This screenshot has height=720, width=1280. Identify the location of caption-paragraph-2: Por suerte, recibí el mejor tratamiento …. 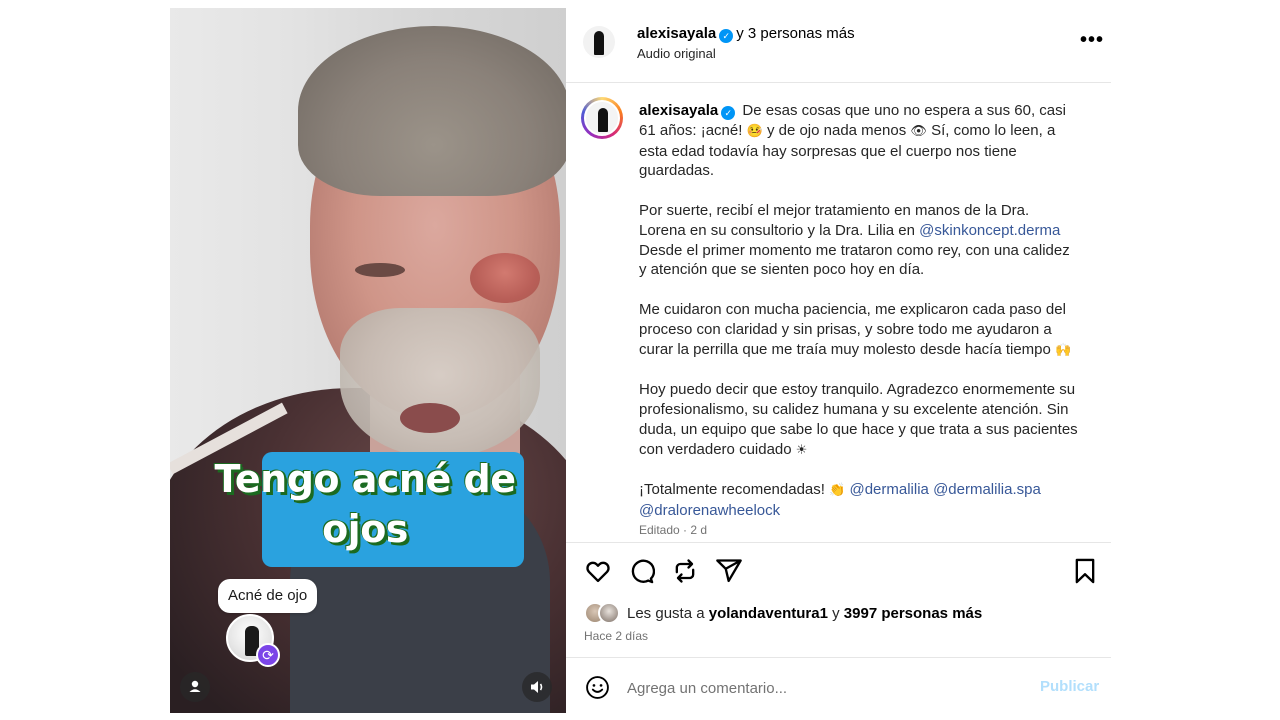
(859, 240).